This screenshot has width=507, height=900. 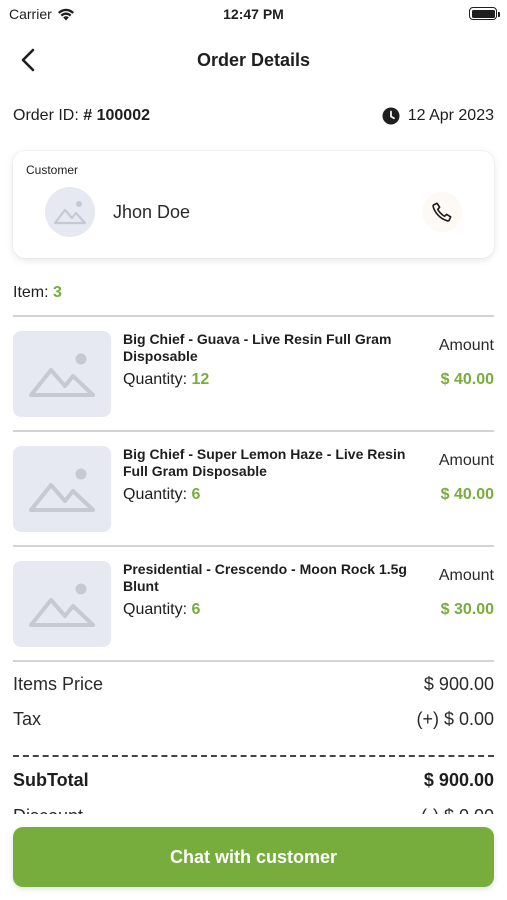 I want to click on item-quantity: Quantity: 12, so click(x=166, y=380).